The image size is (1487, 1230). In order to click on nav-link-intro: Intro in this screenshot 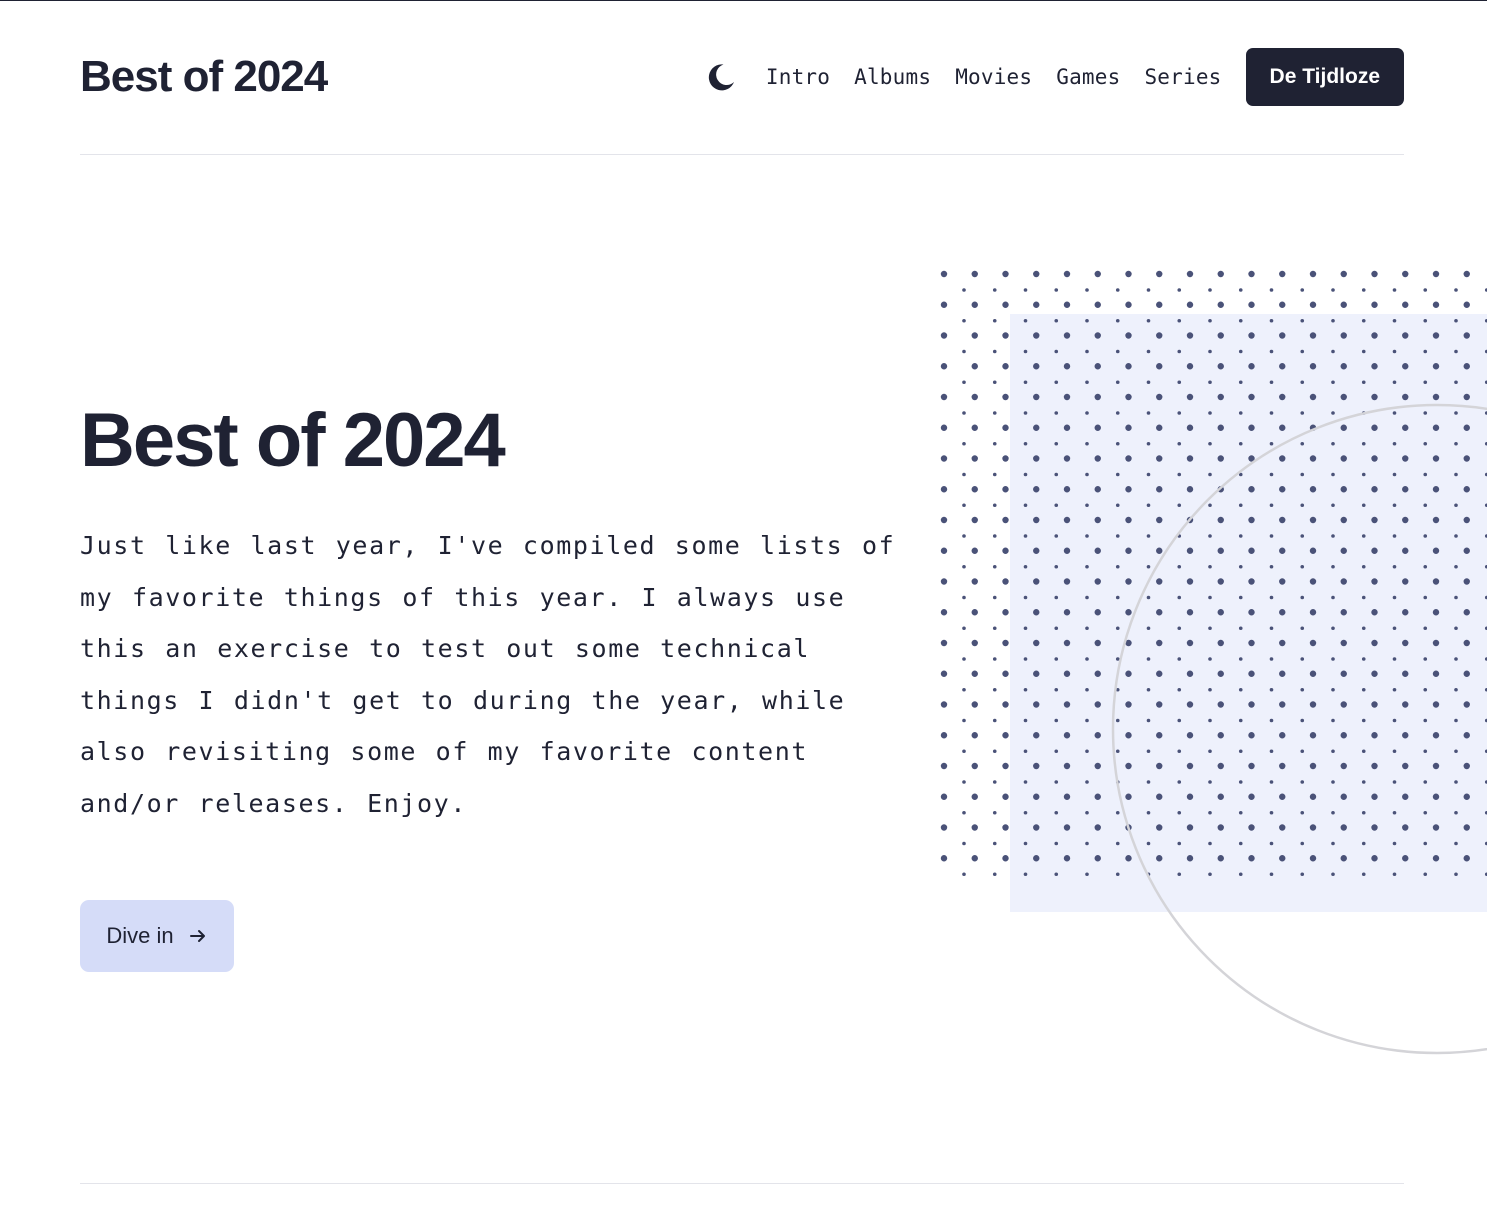, I will do `click(798, 77)`.